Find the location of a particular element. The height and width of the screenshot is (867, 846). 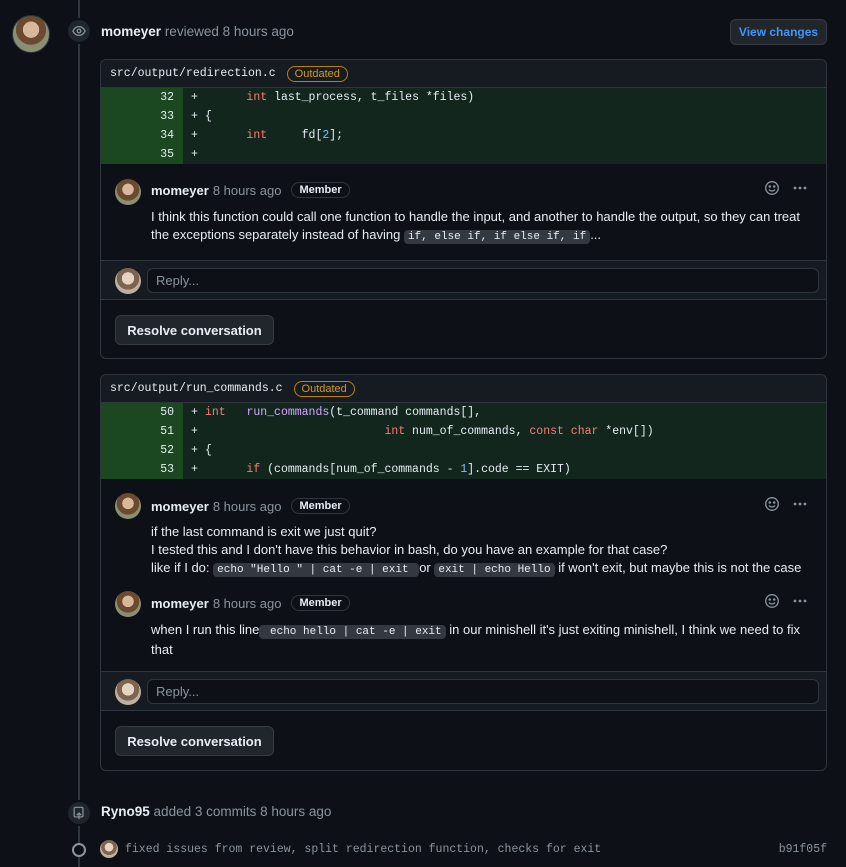

inline-code: echo "Hello " | cat -e | exit is located at coordinates (316, 570).